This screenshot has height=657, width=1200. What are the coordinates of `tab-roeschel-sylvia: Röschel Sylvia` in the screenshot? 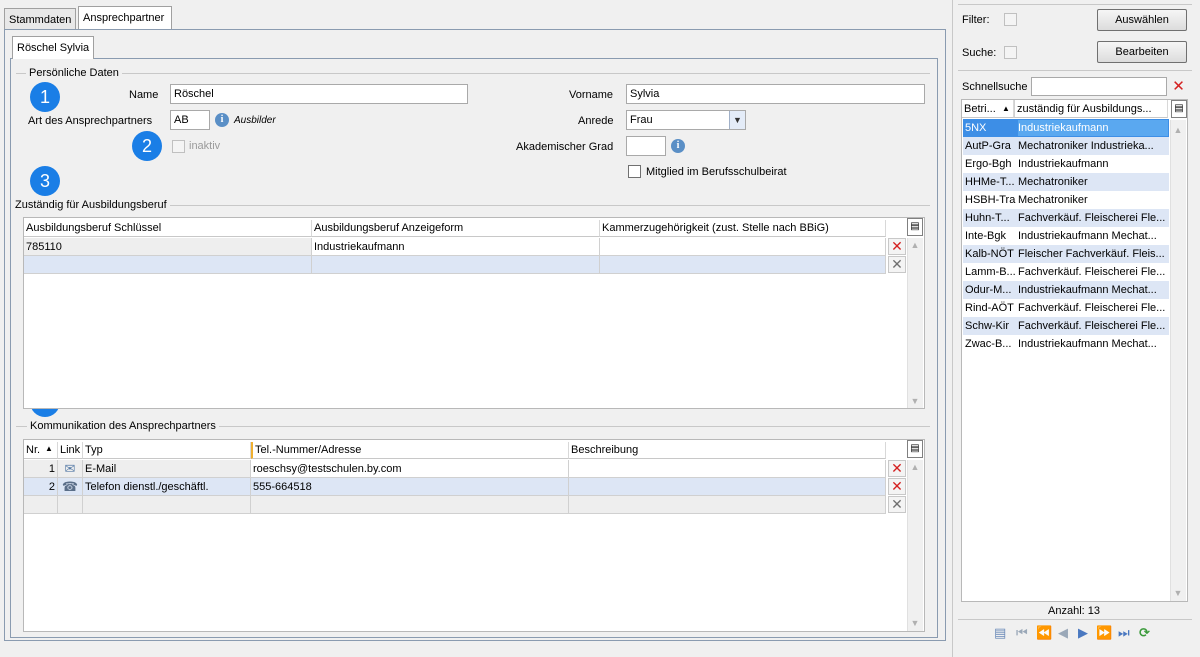 It's located at (53, 47).